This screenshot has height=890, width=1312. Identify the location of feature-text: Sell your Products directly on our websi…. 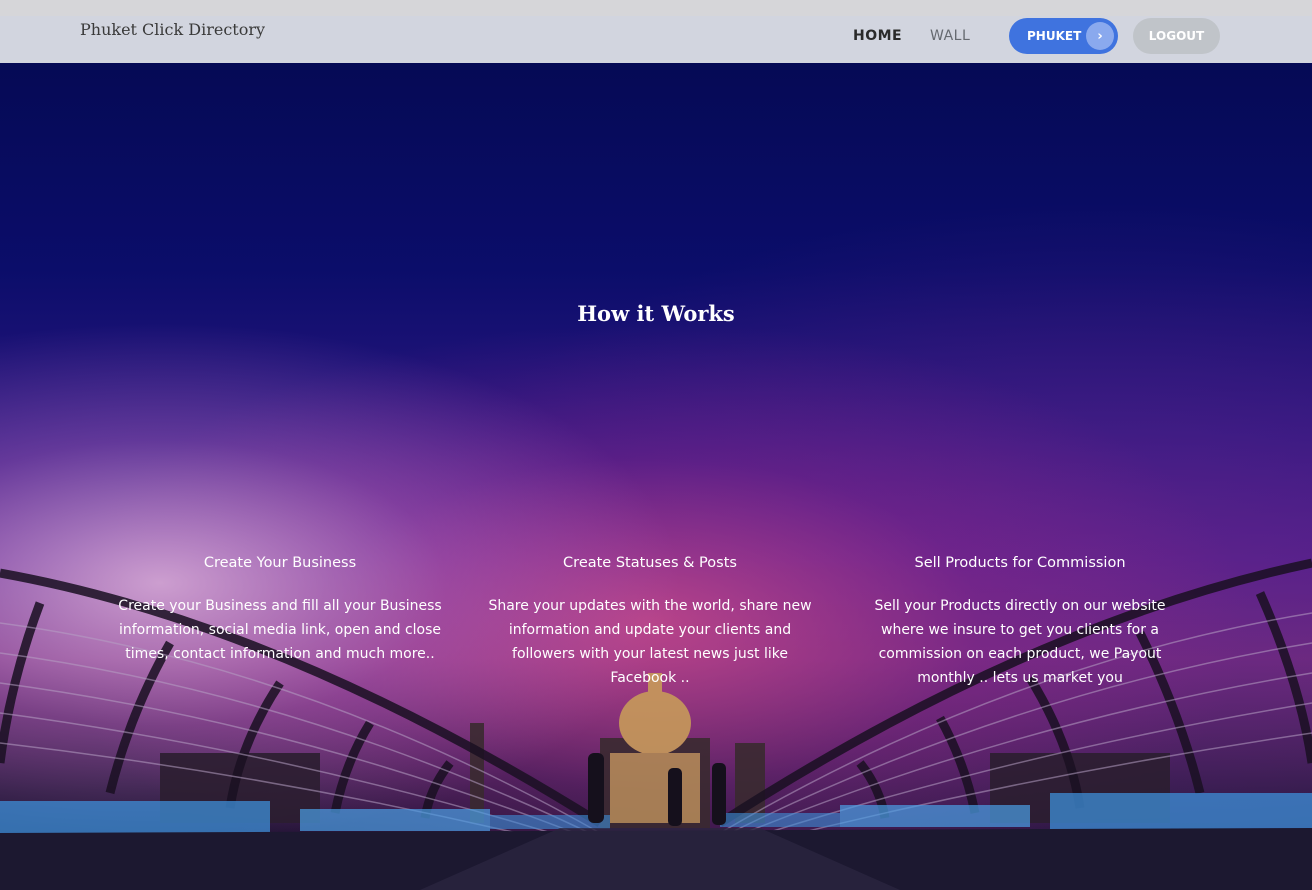
(1020, 642).